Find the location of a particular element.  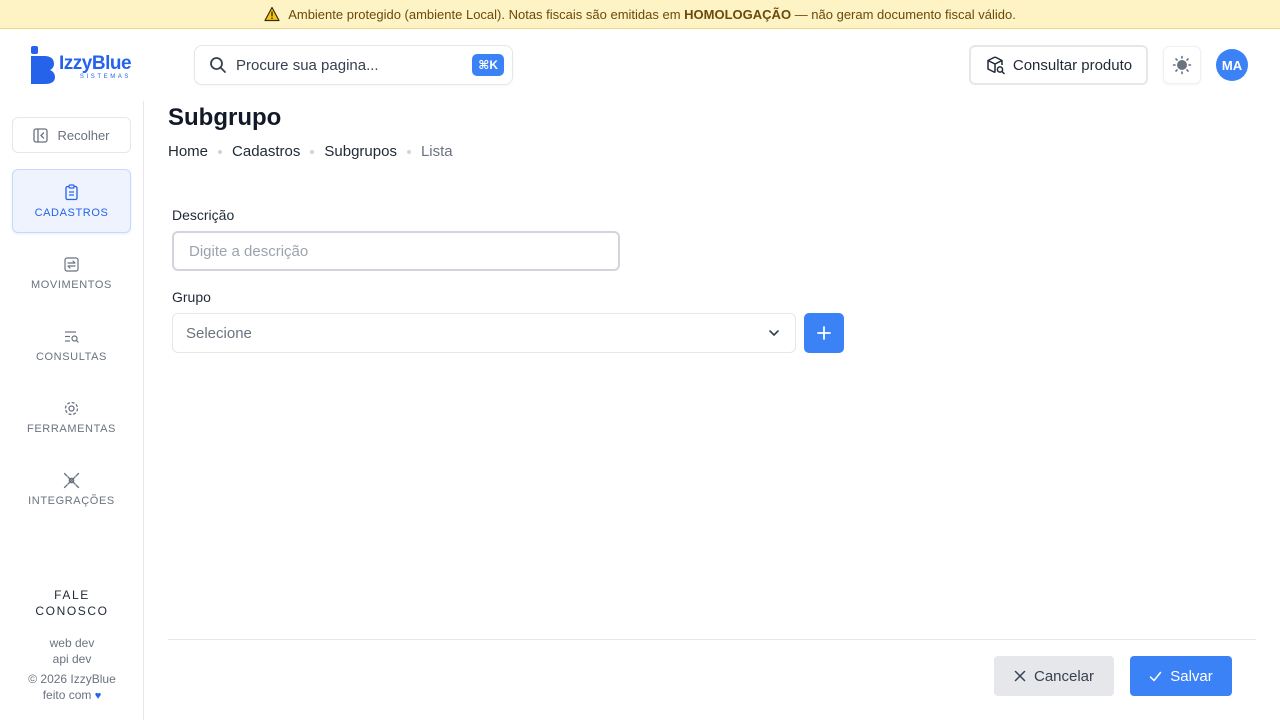

logo-icon is located at coordinates (43, 65).